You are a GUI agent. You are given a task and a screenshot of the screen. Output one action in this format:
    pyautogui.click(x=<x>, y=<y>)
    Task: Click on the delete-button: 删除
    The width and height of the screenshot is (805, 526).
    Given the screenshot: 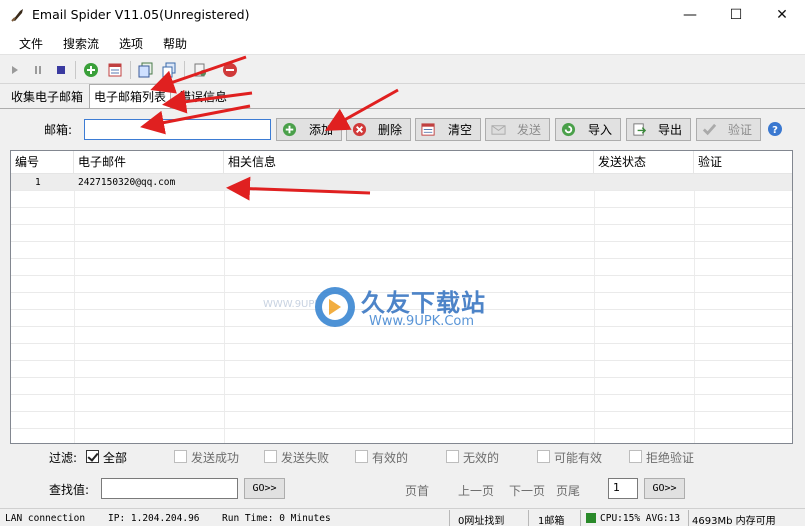 What is the action you would take?
    pyautogui.click(x=378, y=129)
    